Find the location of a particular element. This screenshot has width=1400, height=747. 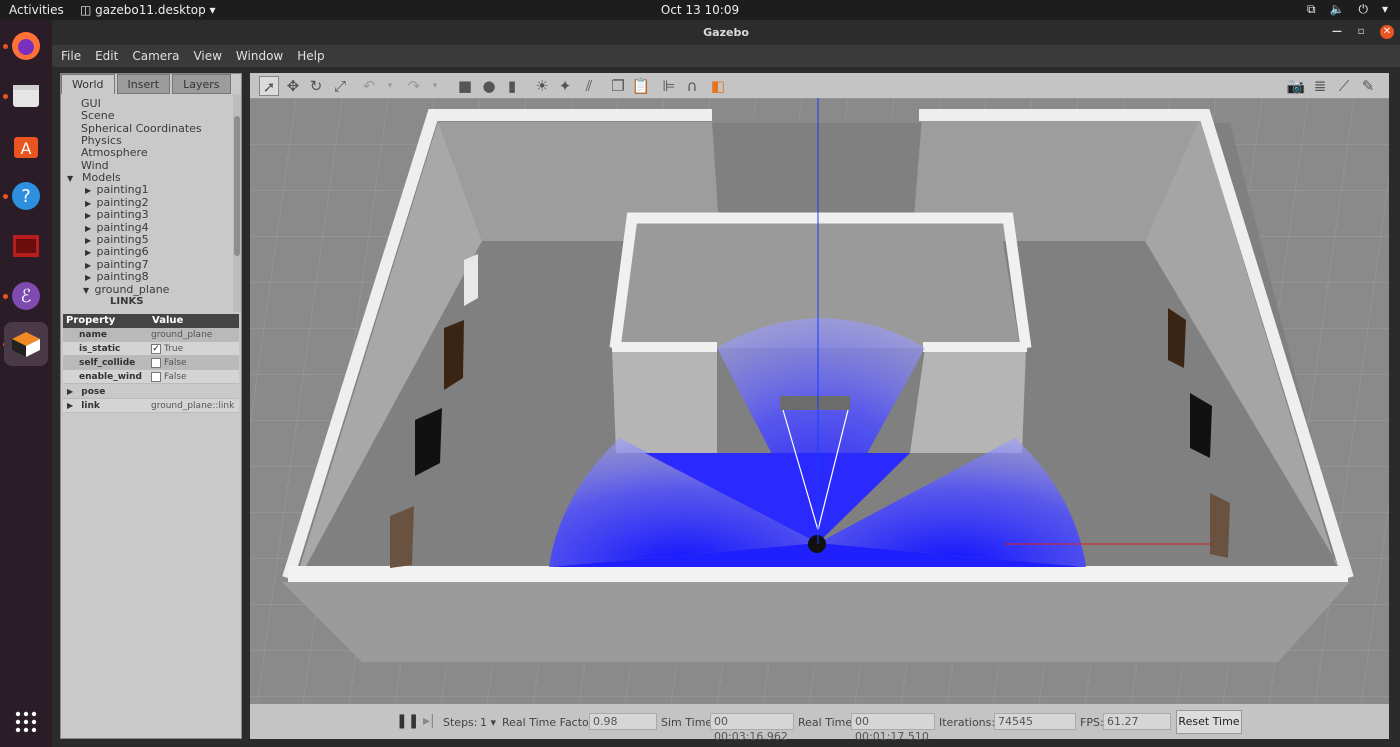

align-icon: ⊫ is located at coordinates (669, 86).